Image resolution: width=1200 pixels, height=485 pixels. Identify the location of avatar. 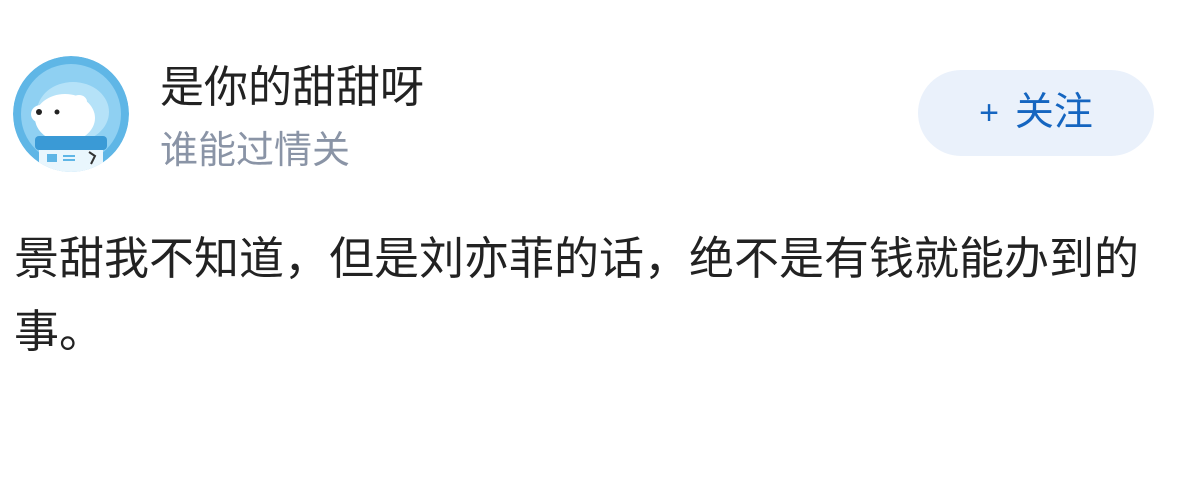
(71, 114).